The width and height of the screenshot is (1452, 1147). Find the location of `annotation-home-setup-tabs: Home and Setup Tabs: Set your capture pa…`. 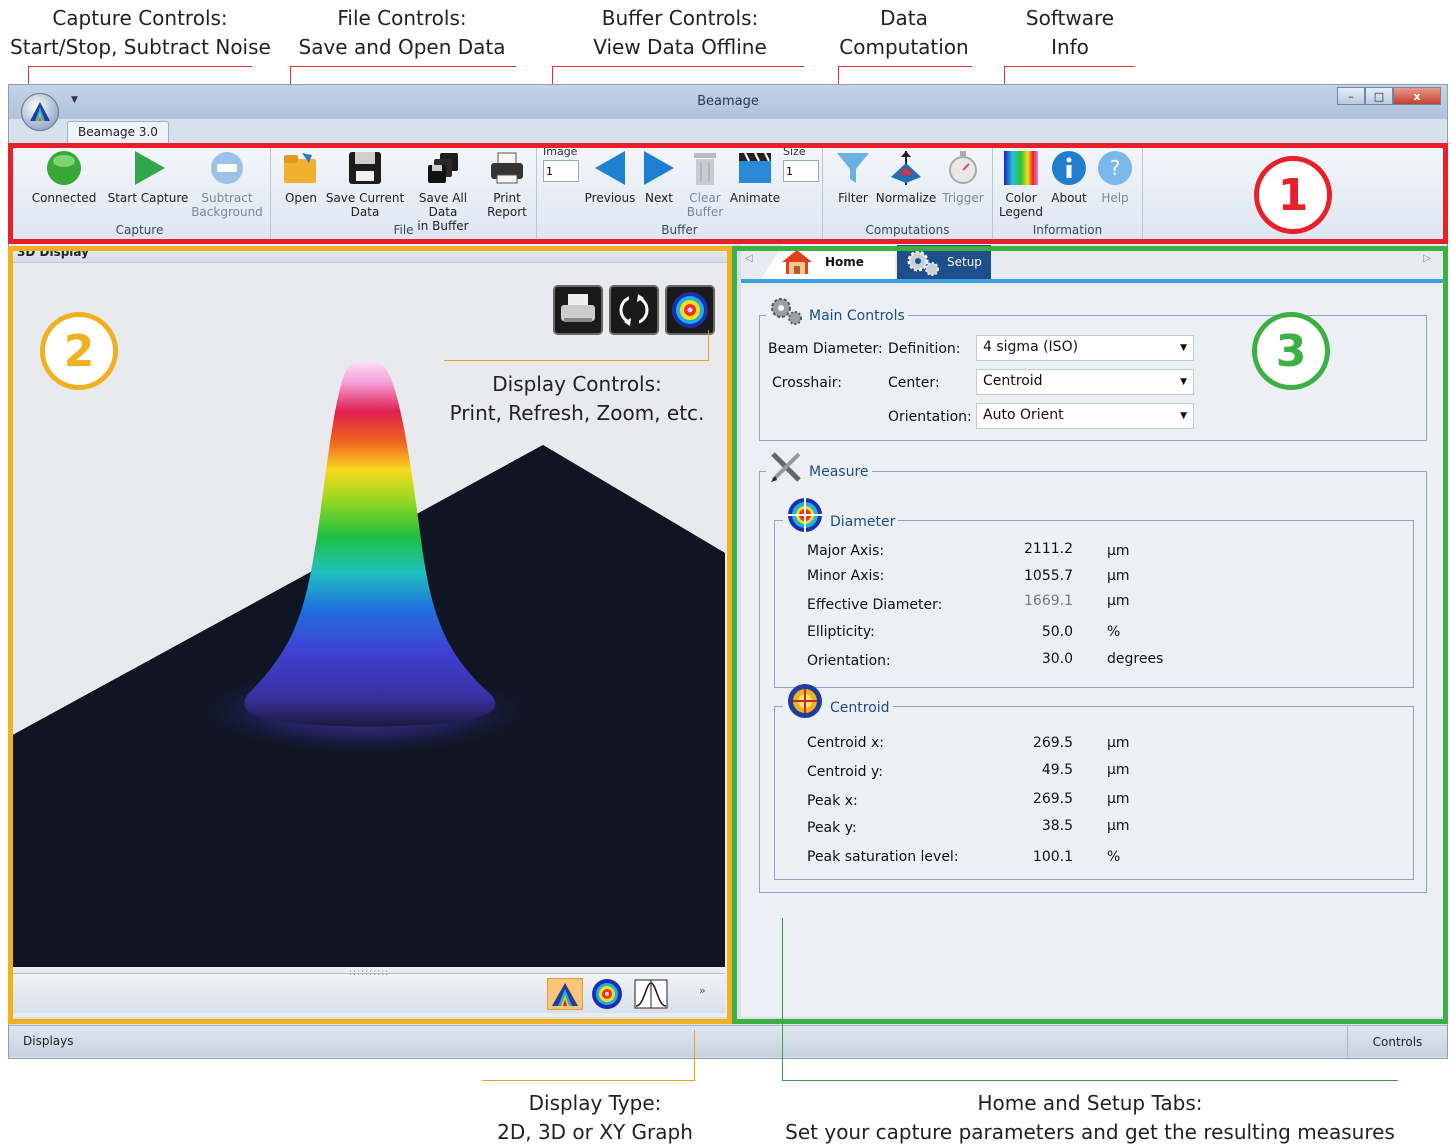

annotation-home-setup-tabs: Home and Setup Tabs: Set your capture pa… is located at coordinates (1090, 1117).